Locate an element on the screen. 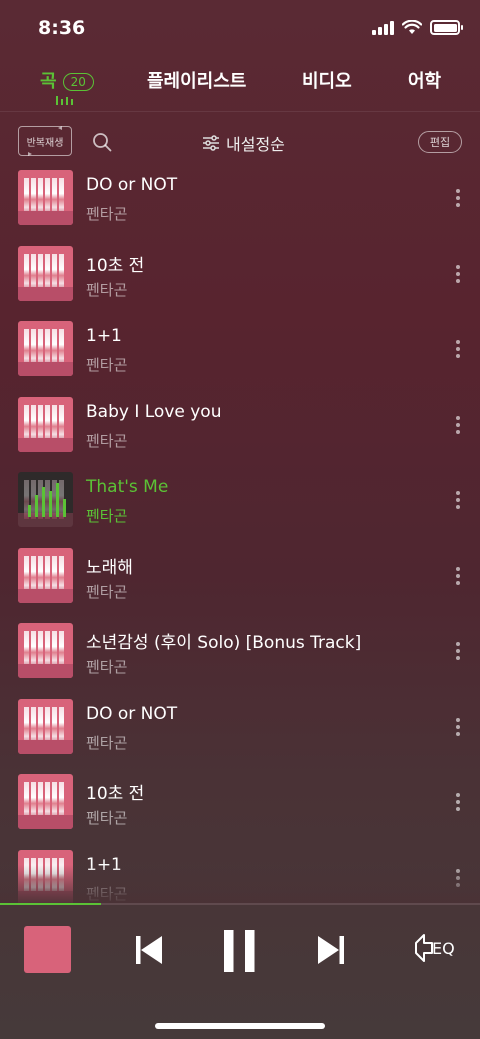 This screenshot has width=480, height=1039. status-icons is located at coordinates (417, 27).